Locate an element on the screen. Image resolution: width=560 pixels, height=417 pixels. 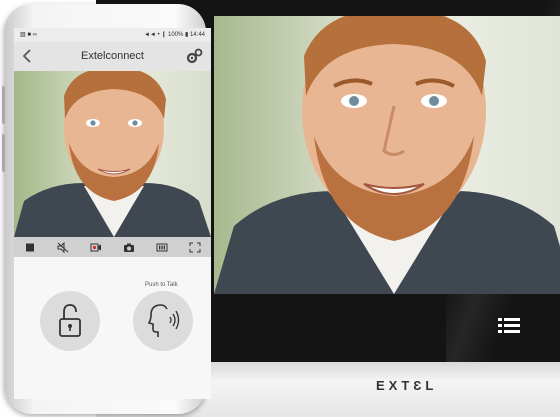
mute-button is located at coordinates (63, 247).